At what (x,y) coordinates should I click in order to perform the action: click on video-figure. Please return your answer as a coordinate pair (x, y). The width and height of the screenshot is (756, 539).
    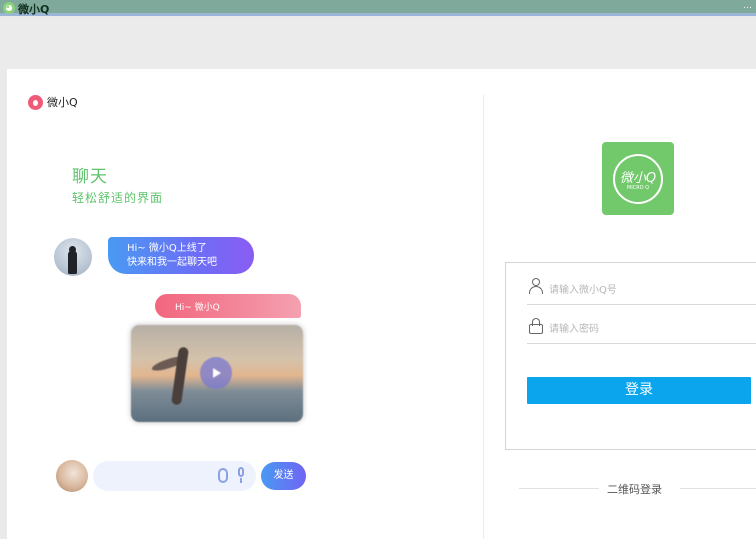
    Looking at the image, I should click on (180, 376).